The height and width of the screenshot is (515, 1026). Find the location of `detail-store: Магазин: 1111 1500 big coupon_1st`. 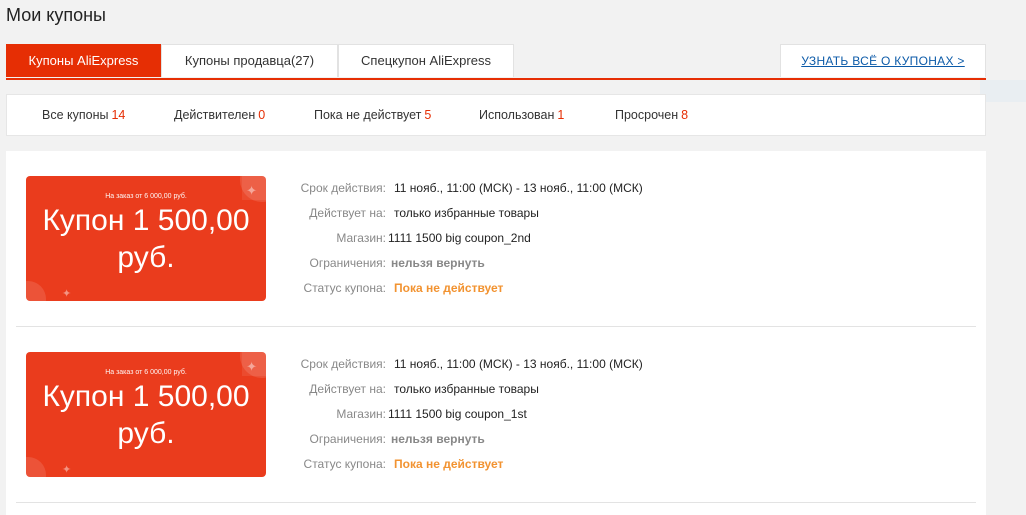

detail-store: Магазин: 1111 1500 big coupon_1st is located at coordinates (411, 419).